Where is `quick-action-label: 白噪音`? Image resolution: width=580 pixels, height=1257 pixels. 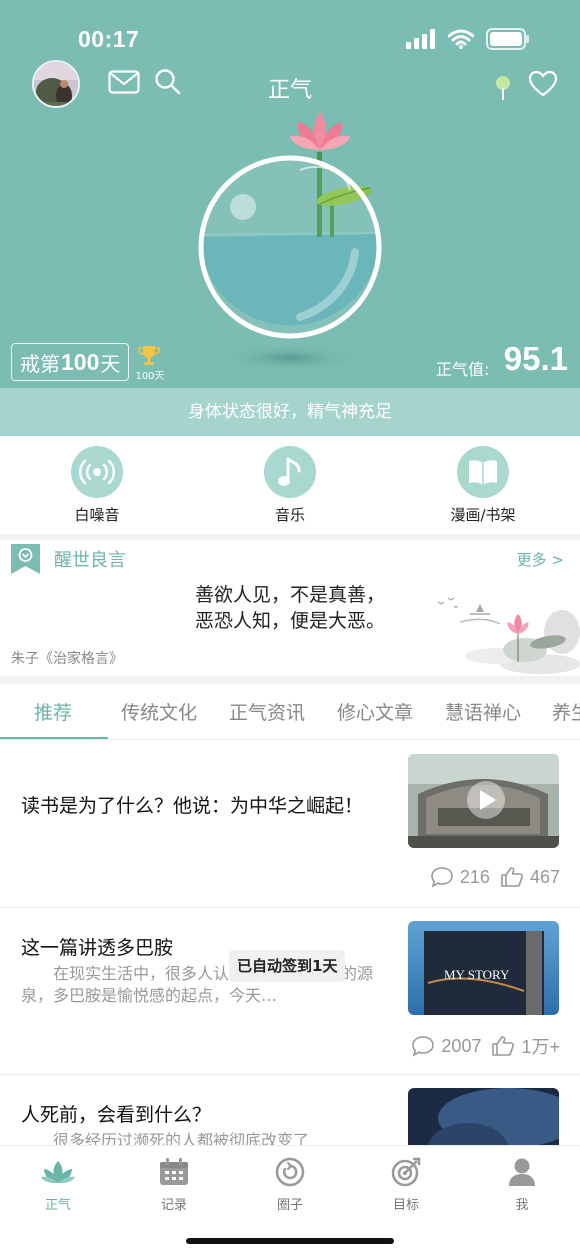 quick-action-label: 白噪音 is located at coordinates (97, 515).